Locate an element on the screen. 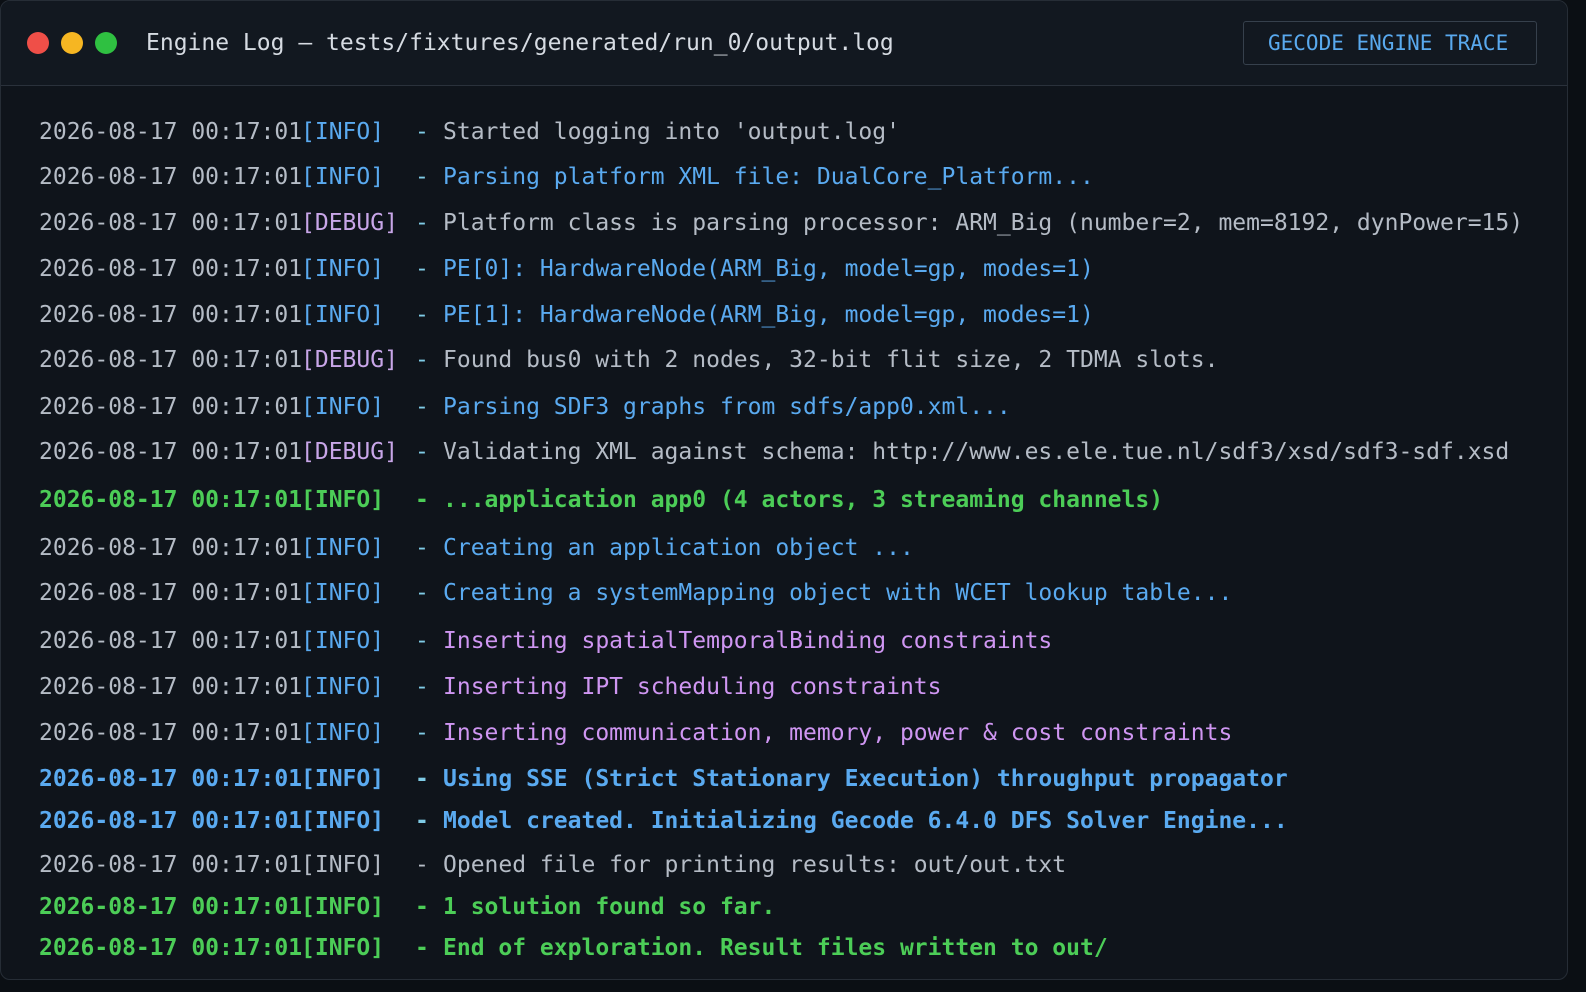 This screenshot has width=1586, height=992. log-message: 1 solution found so far. is located at coordinates (609, 907).